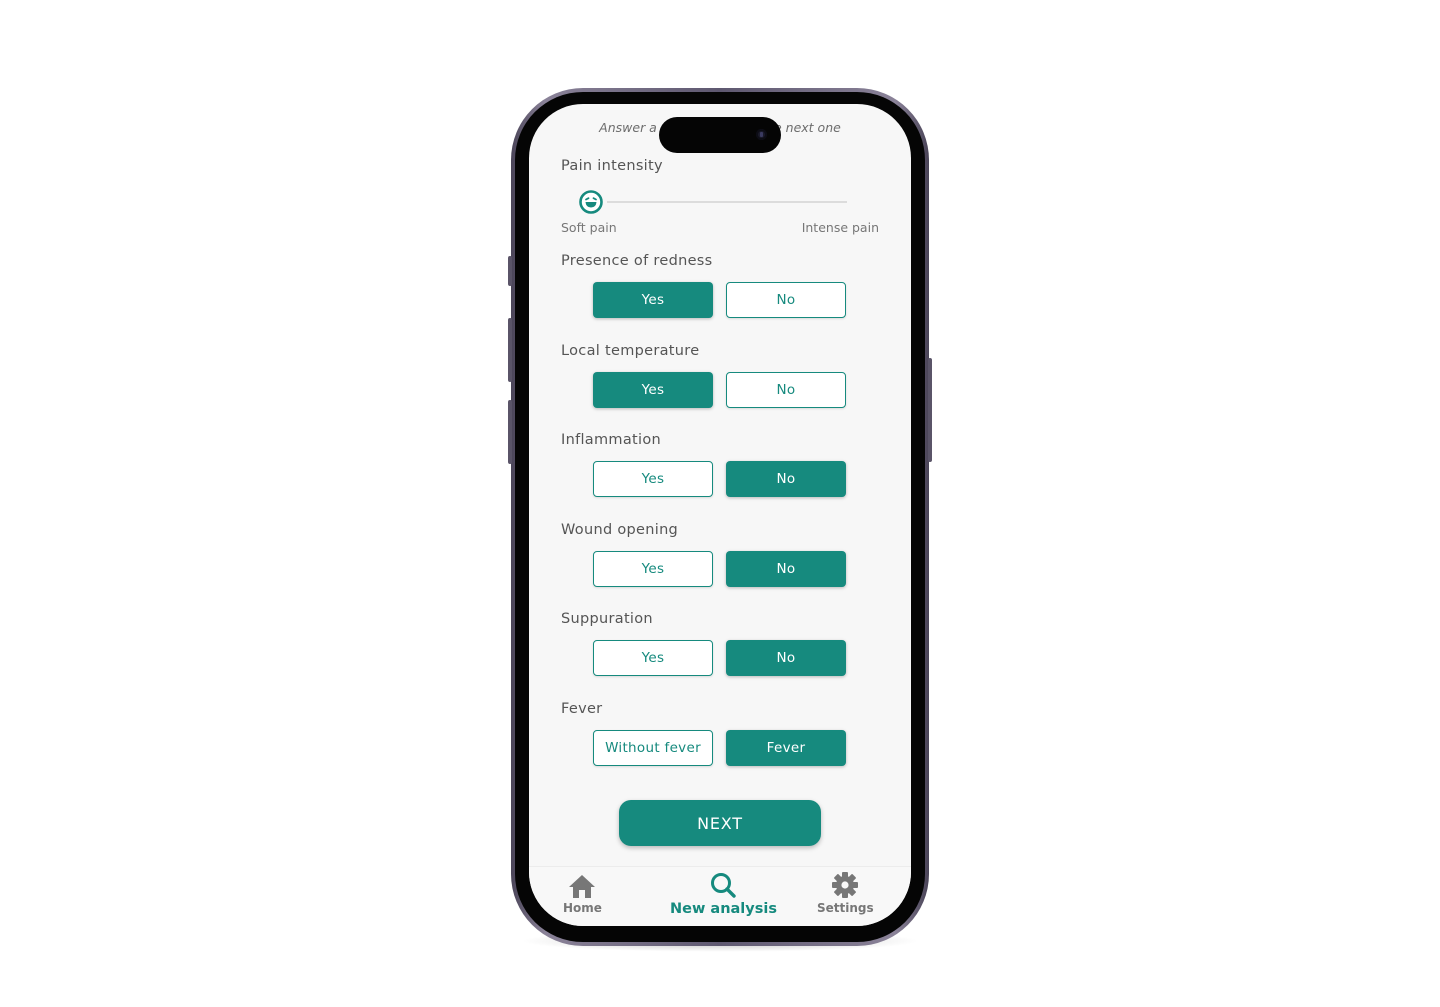  I want to click on laughing-face-icon, so click(591, 202).